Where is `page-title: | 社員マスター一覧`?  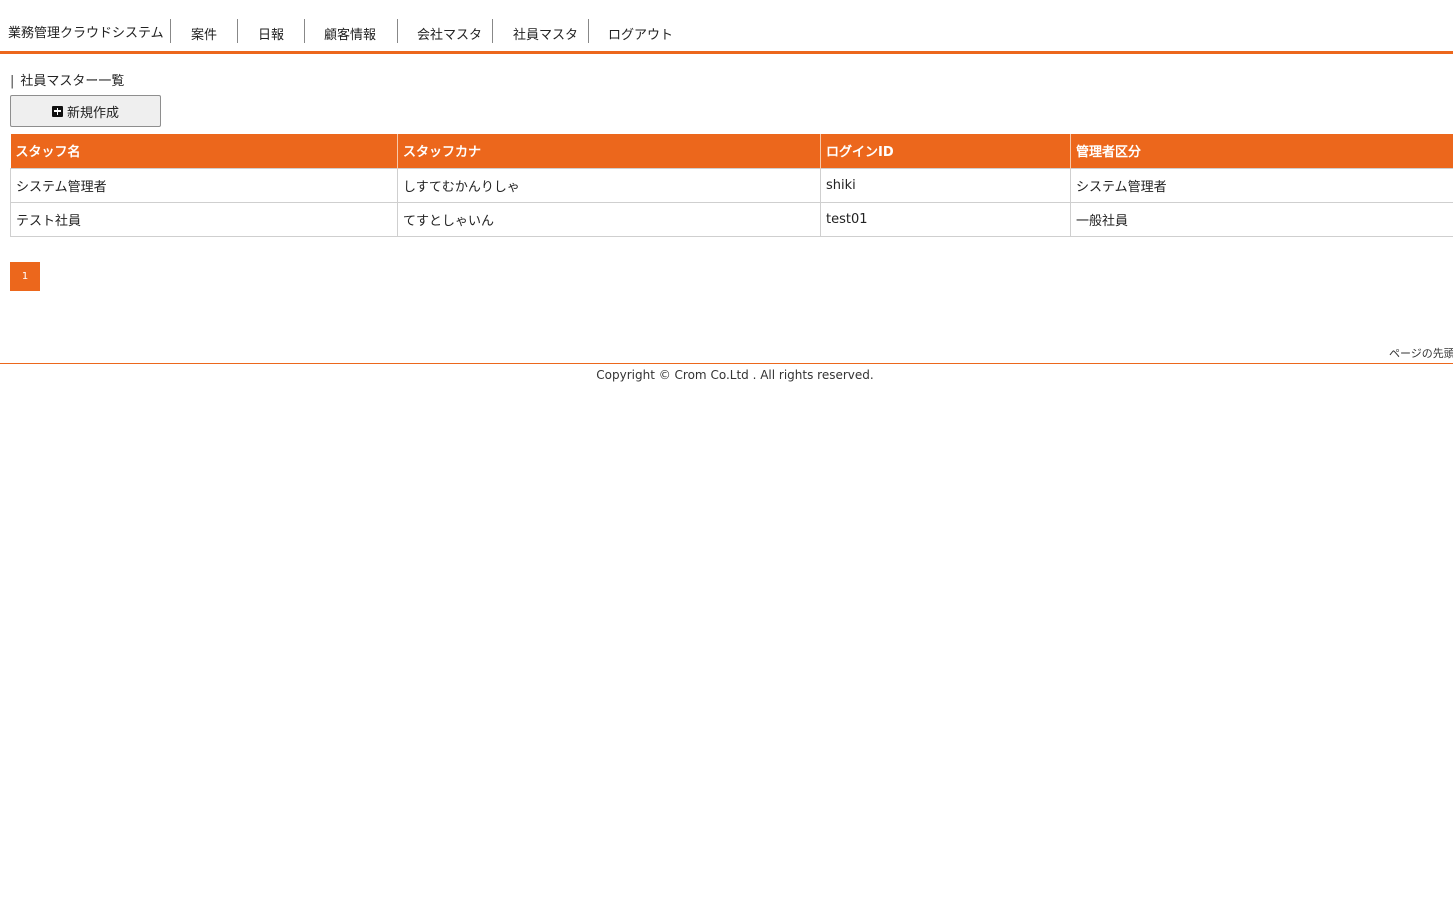
page-title: | 社員マスター一覧 is located at coordinates (67, 79).